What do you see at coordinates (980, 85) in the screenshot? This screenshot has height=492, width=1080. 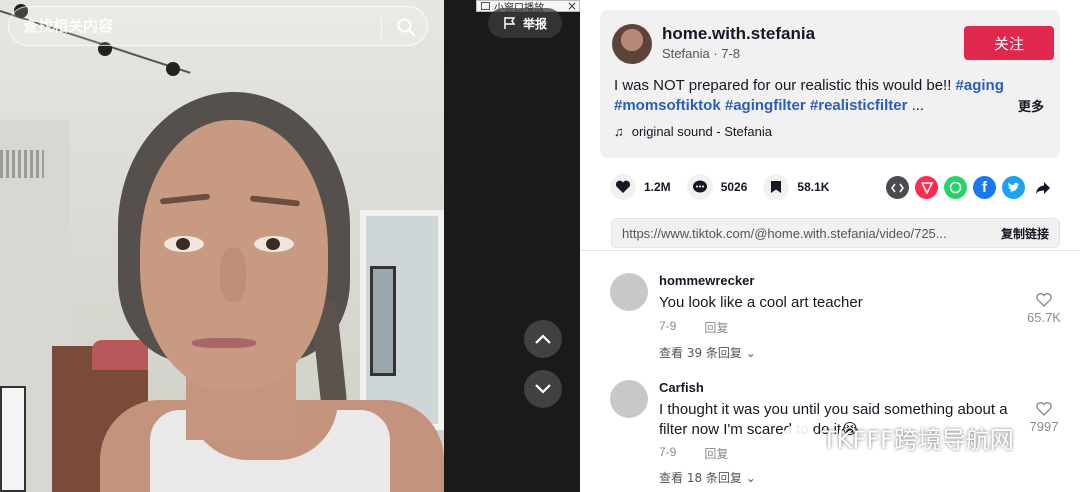 I see `hashtag-link: #aging` at bounding box center [980, 85].